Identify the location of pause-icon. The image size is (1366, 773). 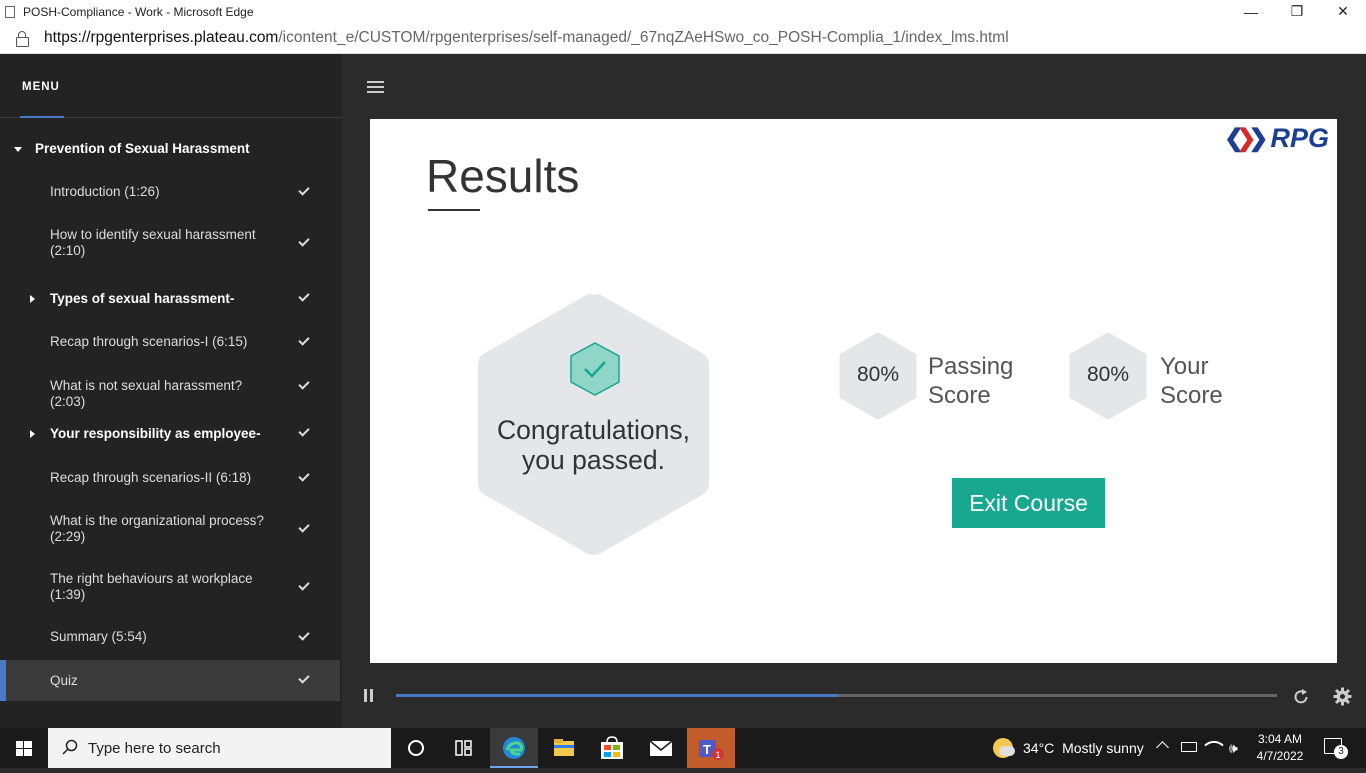
(370, 696).